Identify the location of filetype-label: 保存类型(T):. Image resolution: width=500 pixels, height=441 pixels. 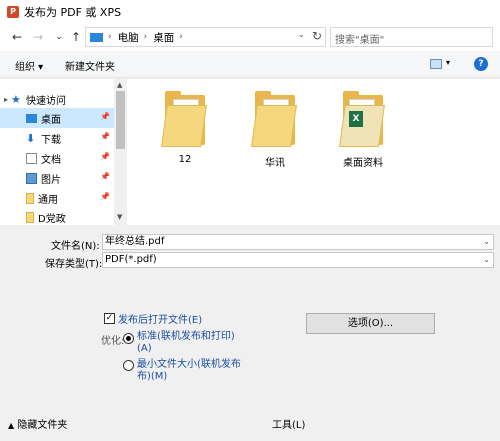
(74, 264).